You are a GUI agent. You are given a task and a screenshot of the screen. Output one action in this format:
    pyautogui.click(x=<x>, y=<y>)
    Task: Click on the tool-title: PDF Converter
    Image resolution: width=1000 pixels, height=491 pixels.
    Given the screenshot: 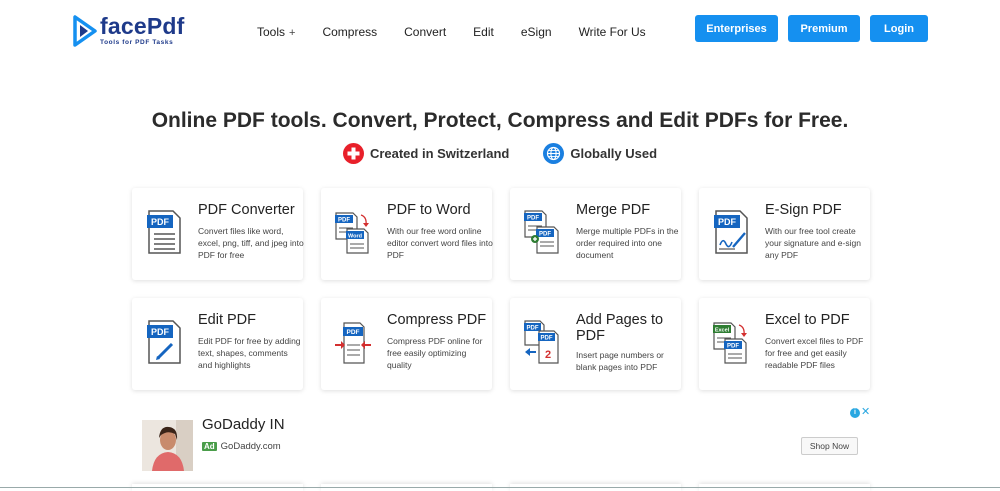 What is the action you would take?
    pyautogui.click(x=246, y=210)
    